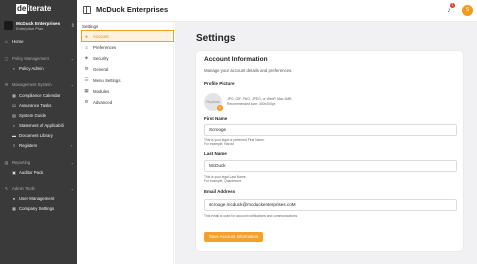  I want to click on sidebar-section-label: Reporting, so click(21, 162).